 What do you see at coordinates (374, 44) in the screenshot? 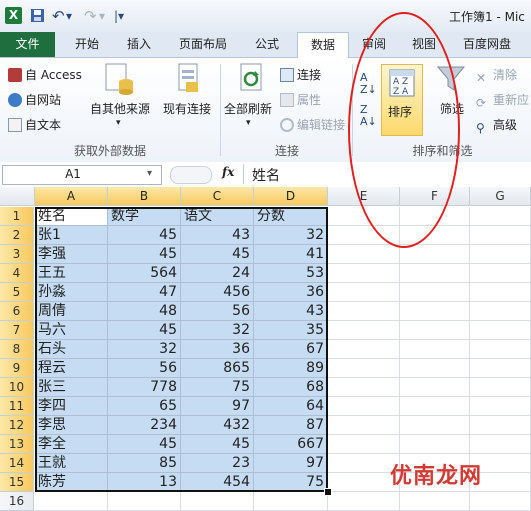
I see `tab-review: 审阅` at bounding box center [374, 44].